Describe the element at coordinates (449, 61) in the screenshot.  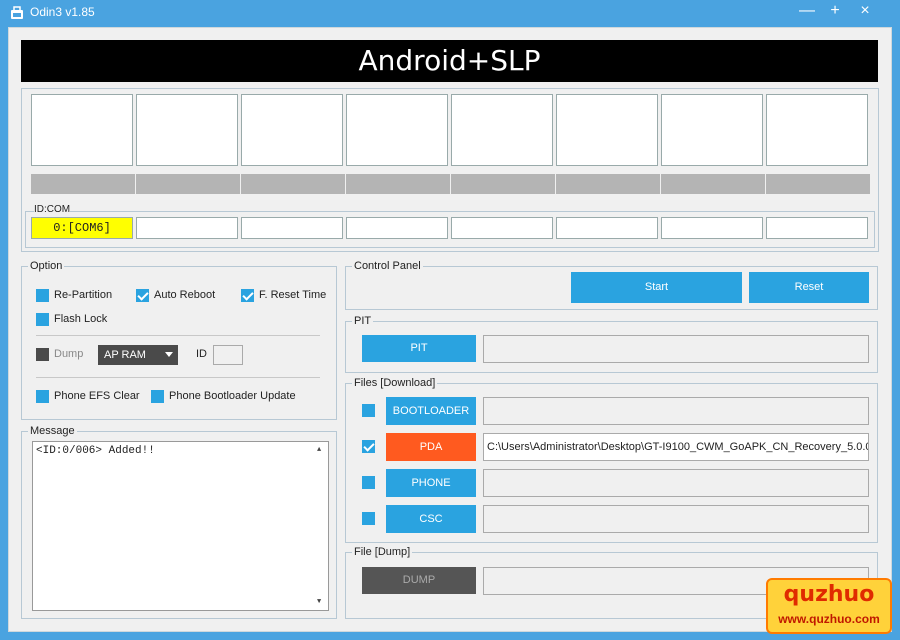
I see `mode-banner: Android+SLP` at that location.